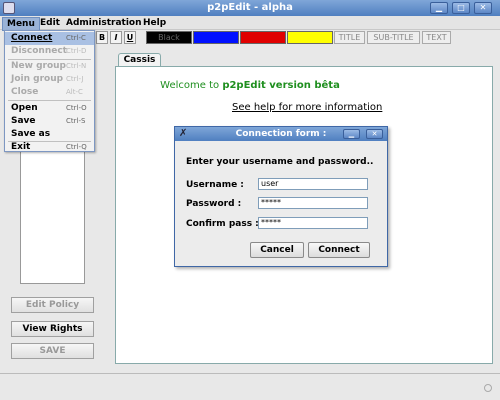 Image resolution: width=500 pixels, height=400 pixels. What do you see at coordinates (281, 85) in the screenshot?
I see `welcome-app-name: p2pEdit version bêta` at bounding box center [281, 85].